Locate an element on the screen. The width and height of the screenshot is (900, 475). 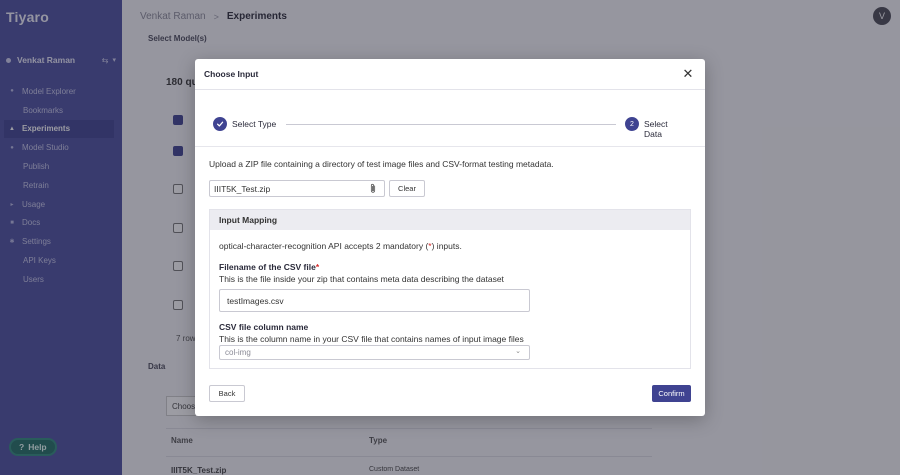
csv-filename-input: testImages.csv is located at coordinates (374, 300).